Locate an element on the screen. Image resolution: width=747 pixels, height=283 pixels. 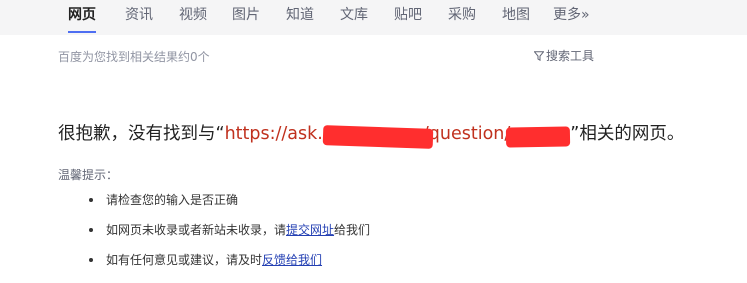
tab-images: 图片 is located at coordinates (246, 16).